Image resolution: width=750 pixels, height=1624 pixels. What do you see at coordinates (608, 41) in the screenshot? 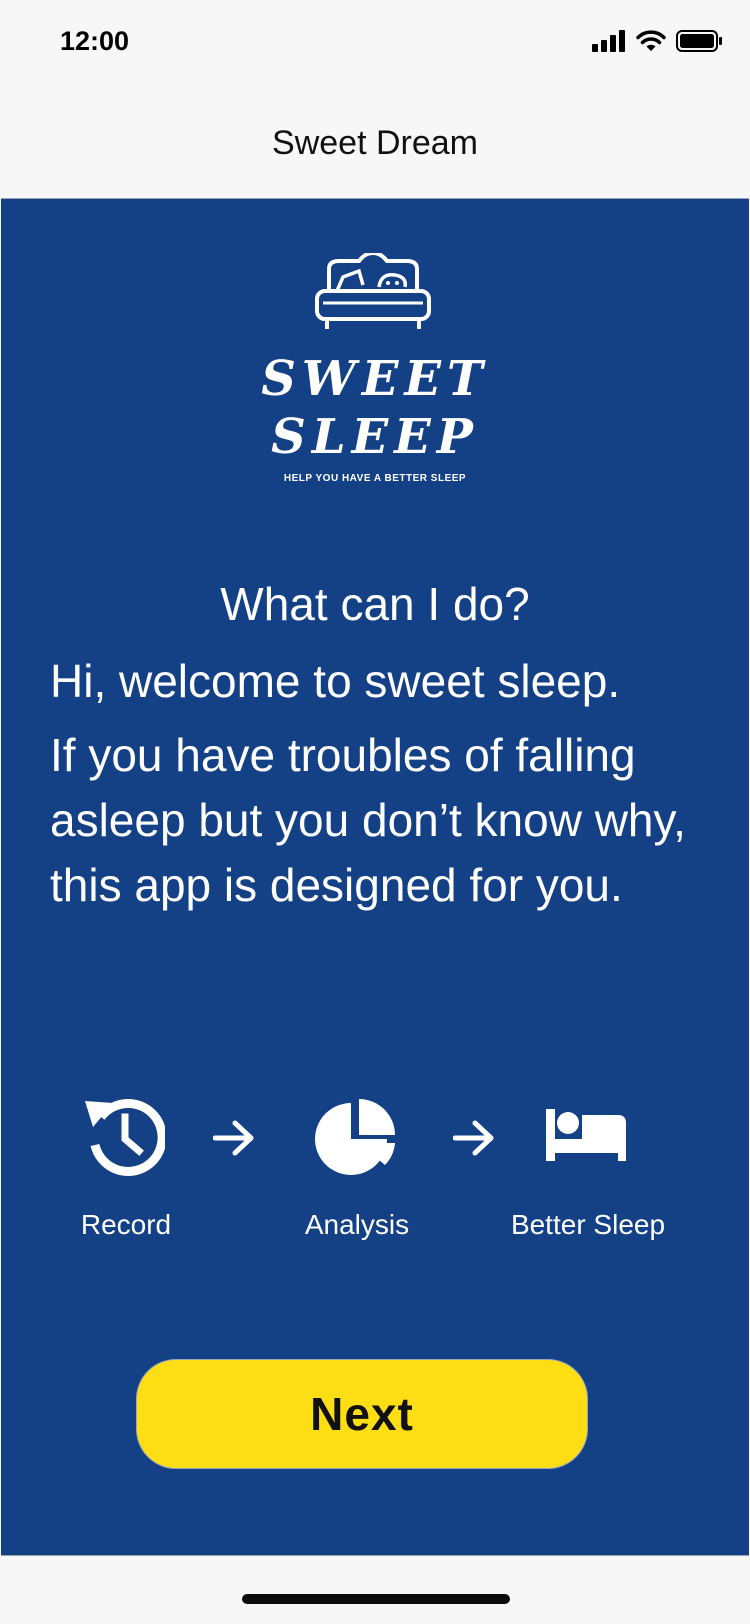
I see `signal-icon` at bounding box center [608, 41].